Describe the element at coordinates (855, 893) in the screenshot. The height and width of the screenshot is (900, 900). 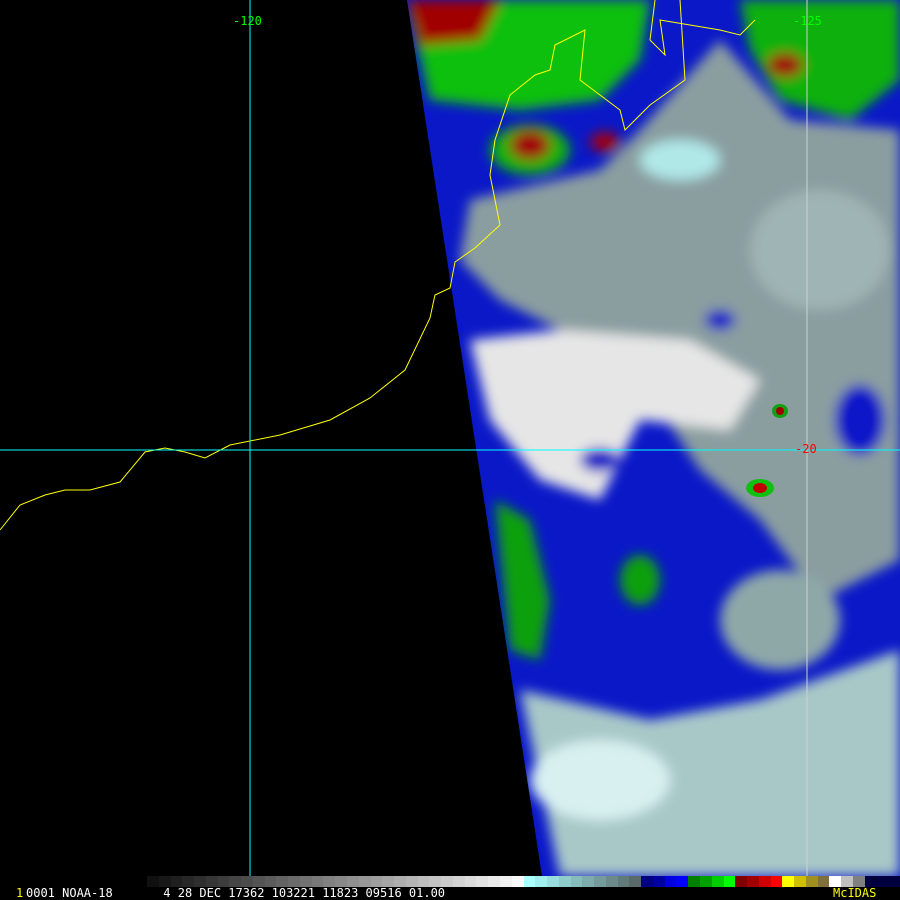
I see `mcidas-brand: McIDAS` at that location.